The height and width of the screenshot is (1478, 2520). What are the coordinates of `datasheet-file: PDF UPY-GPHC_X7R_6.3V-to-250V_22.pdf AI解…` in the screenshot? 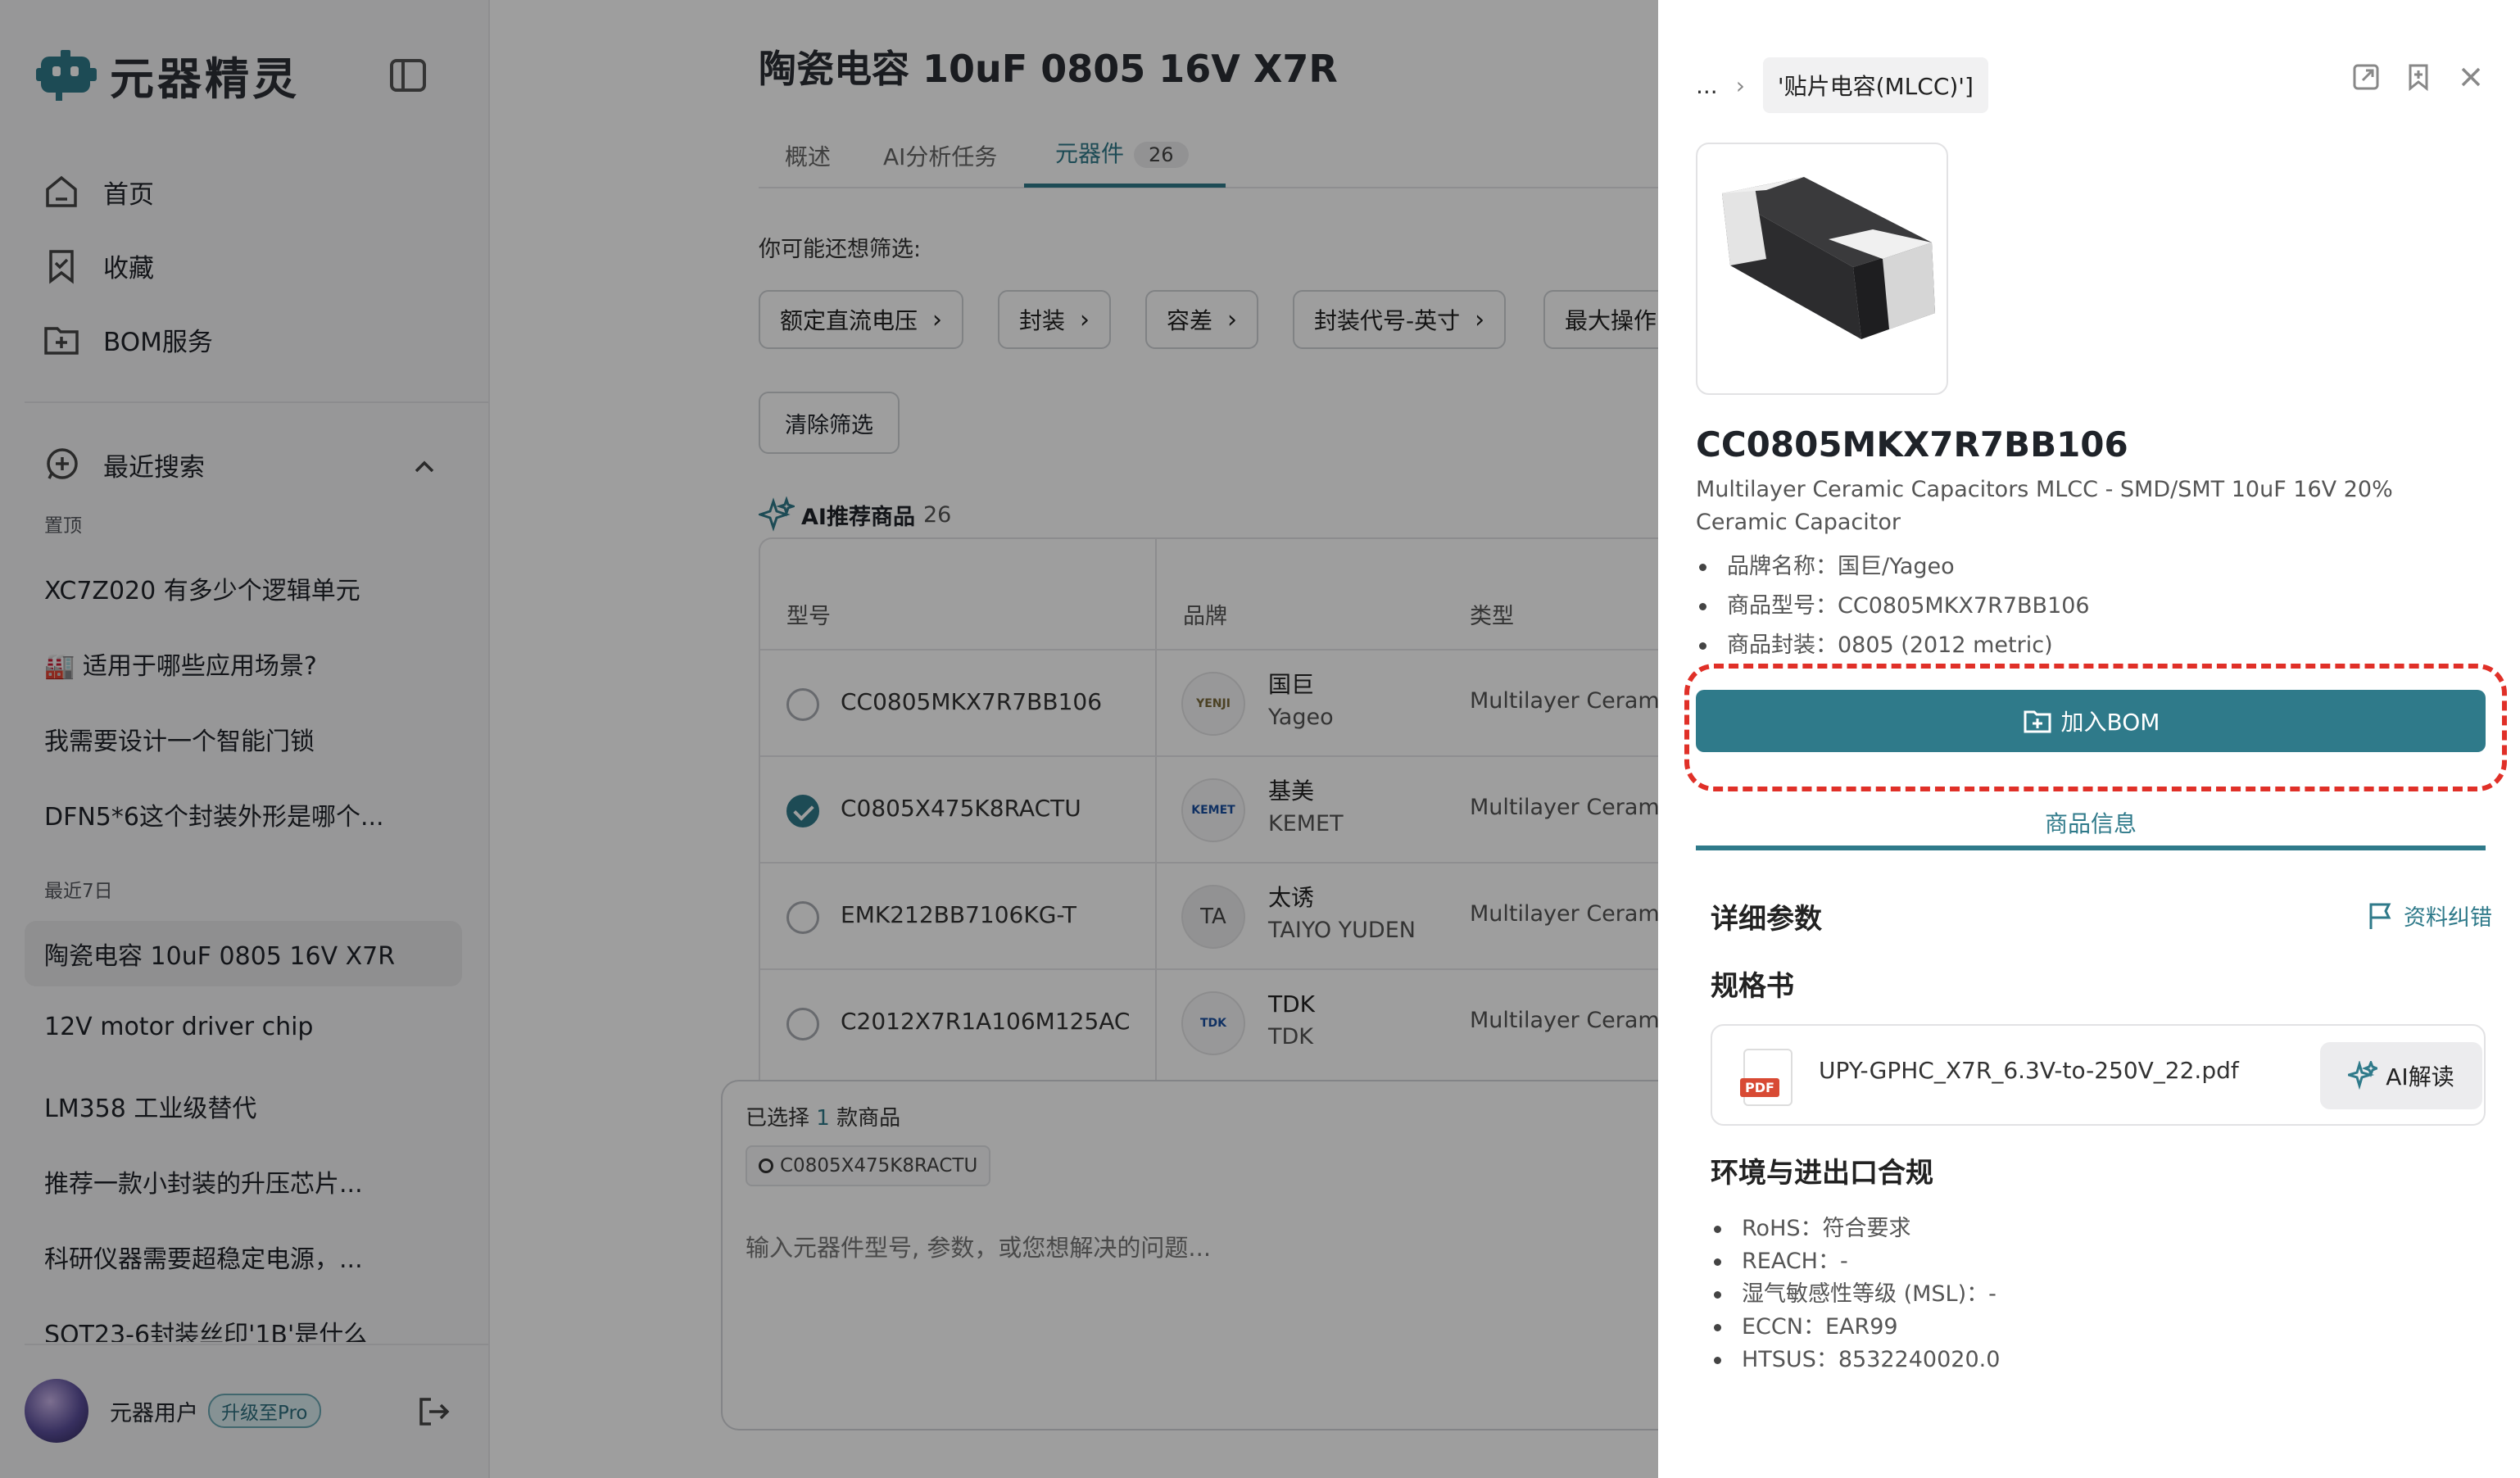 It's located at (2099, 1075).